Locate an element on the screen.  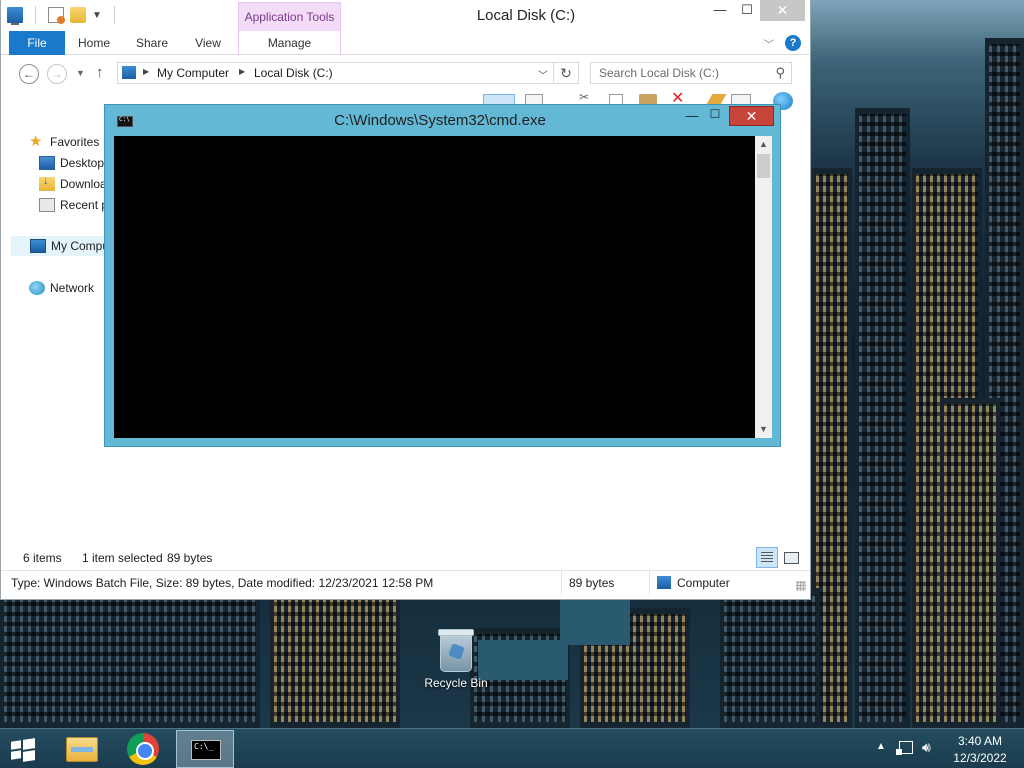
taskbar-chrome is located at coordinates (143, 749).